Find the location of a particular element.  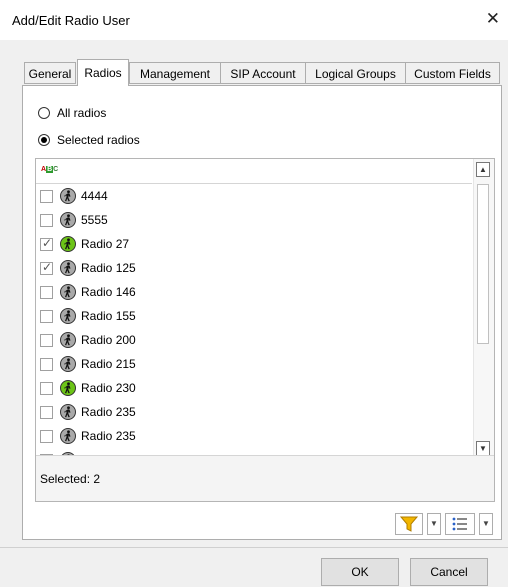

list-item: 5555 is located at coordinates (254, 220).